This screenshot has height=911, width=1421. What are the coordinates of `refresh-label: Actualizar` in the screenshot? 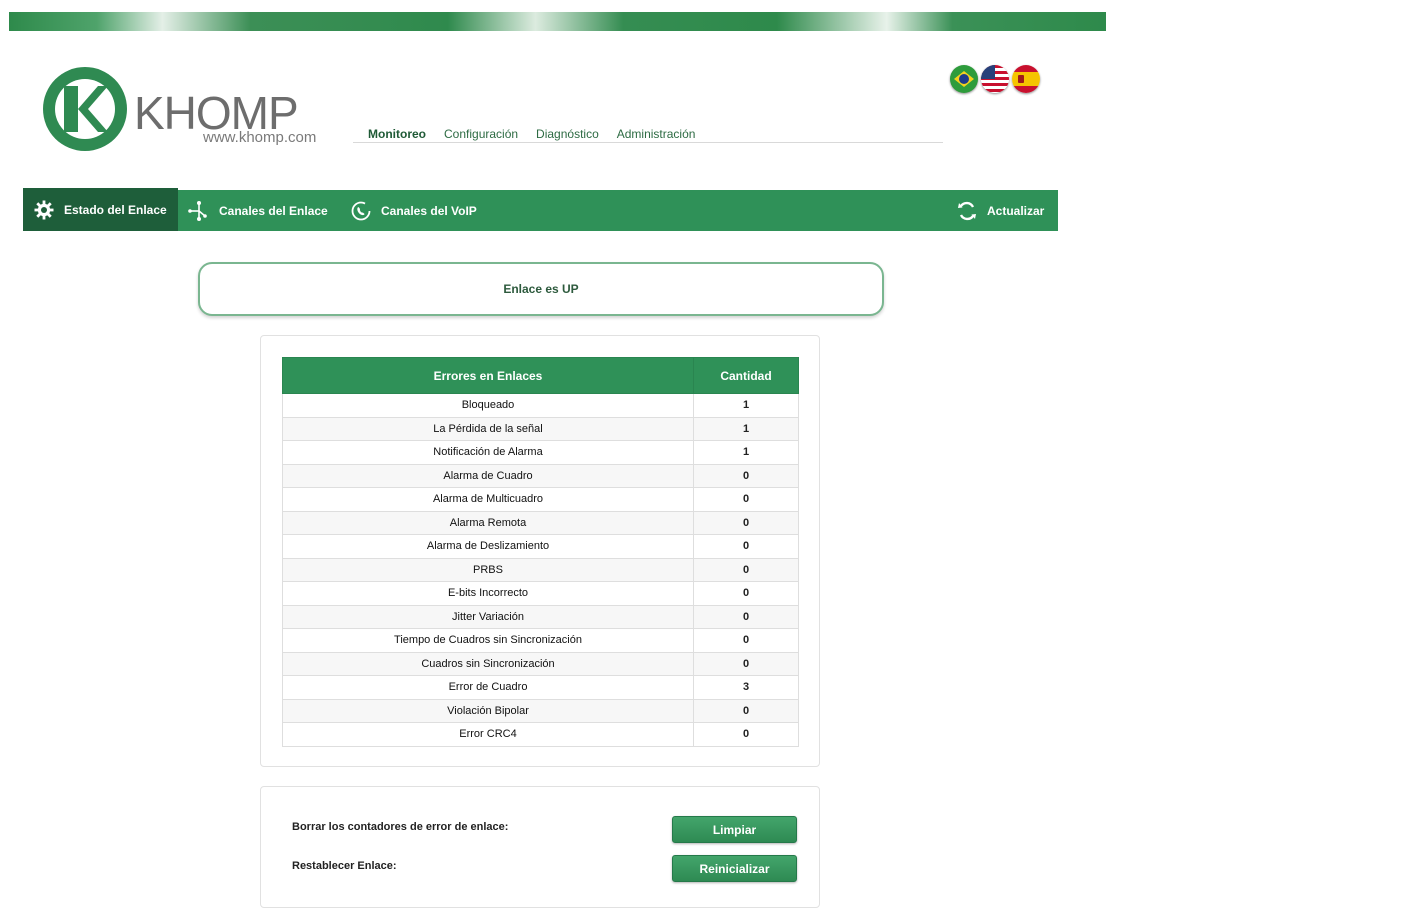 It's located at (1016, 210).